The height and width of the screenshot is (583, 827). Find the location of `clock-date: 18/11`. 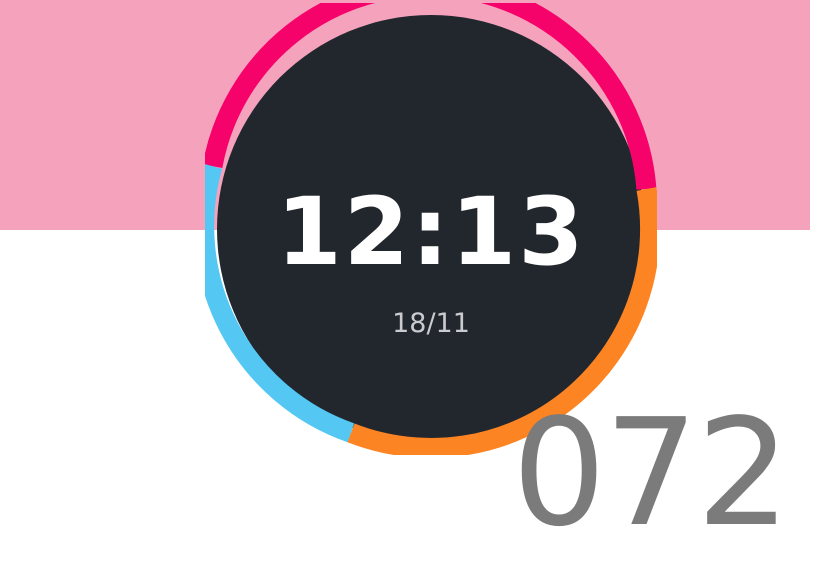

clock-date: 18/11 is located at coordinates (431, 323).